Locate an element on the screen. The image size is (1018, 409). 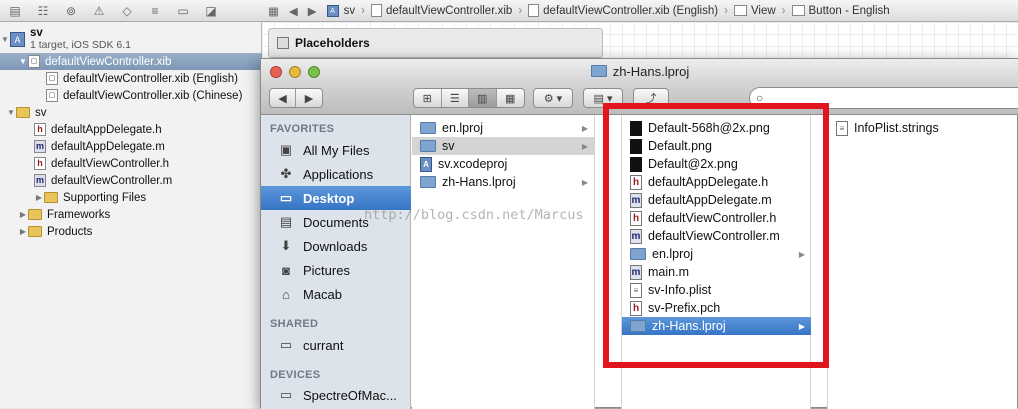
list-item: sv ▶ is located at coordinates (503, 146).